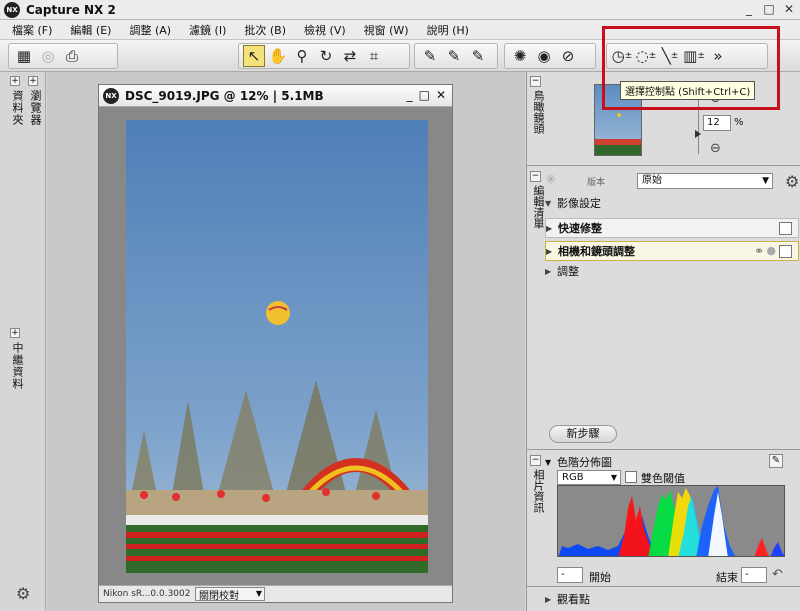 This screenshot has height=611, width=800. I want to click on zoom-out-icon: ⊖, so click(715, 148).